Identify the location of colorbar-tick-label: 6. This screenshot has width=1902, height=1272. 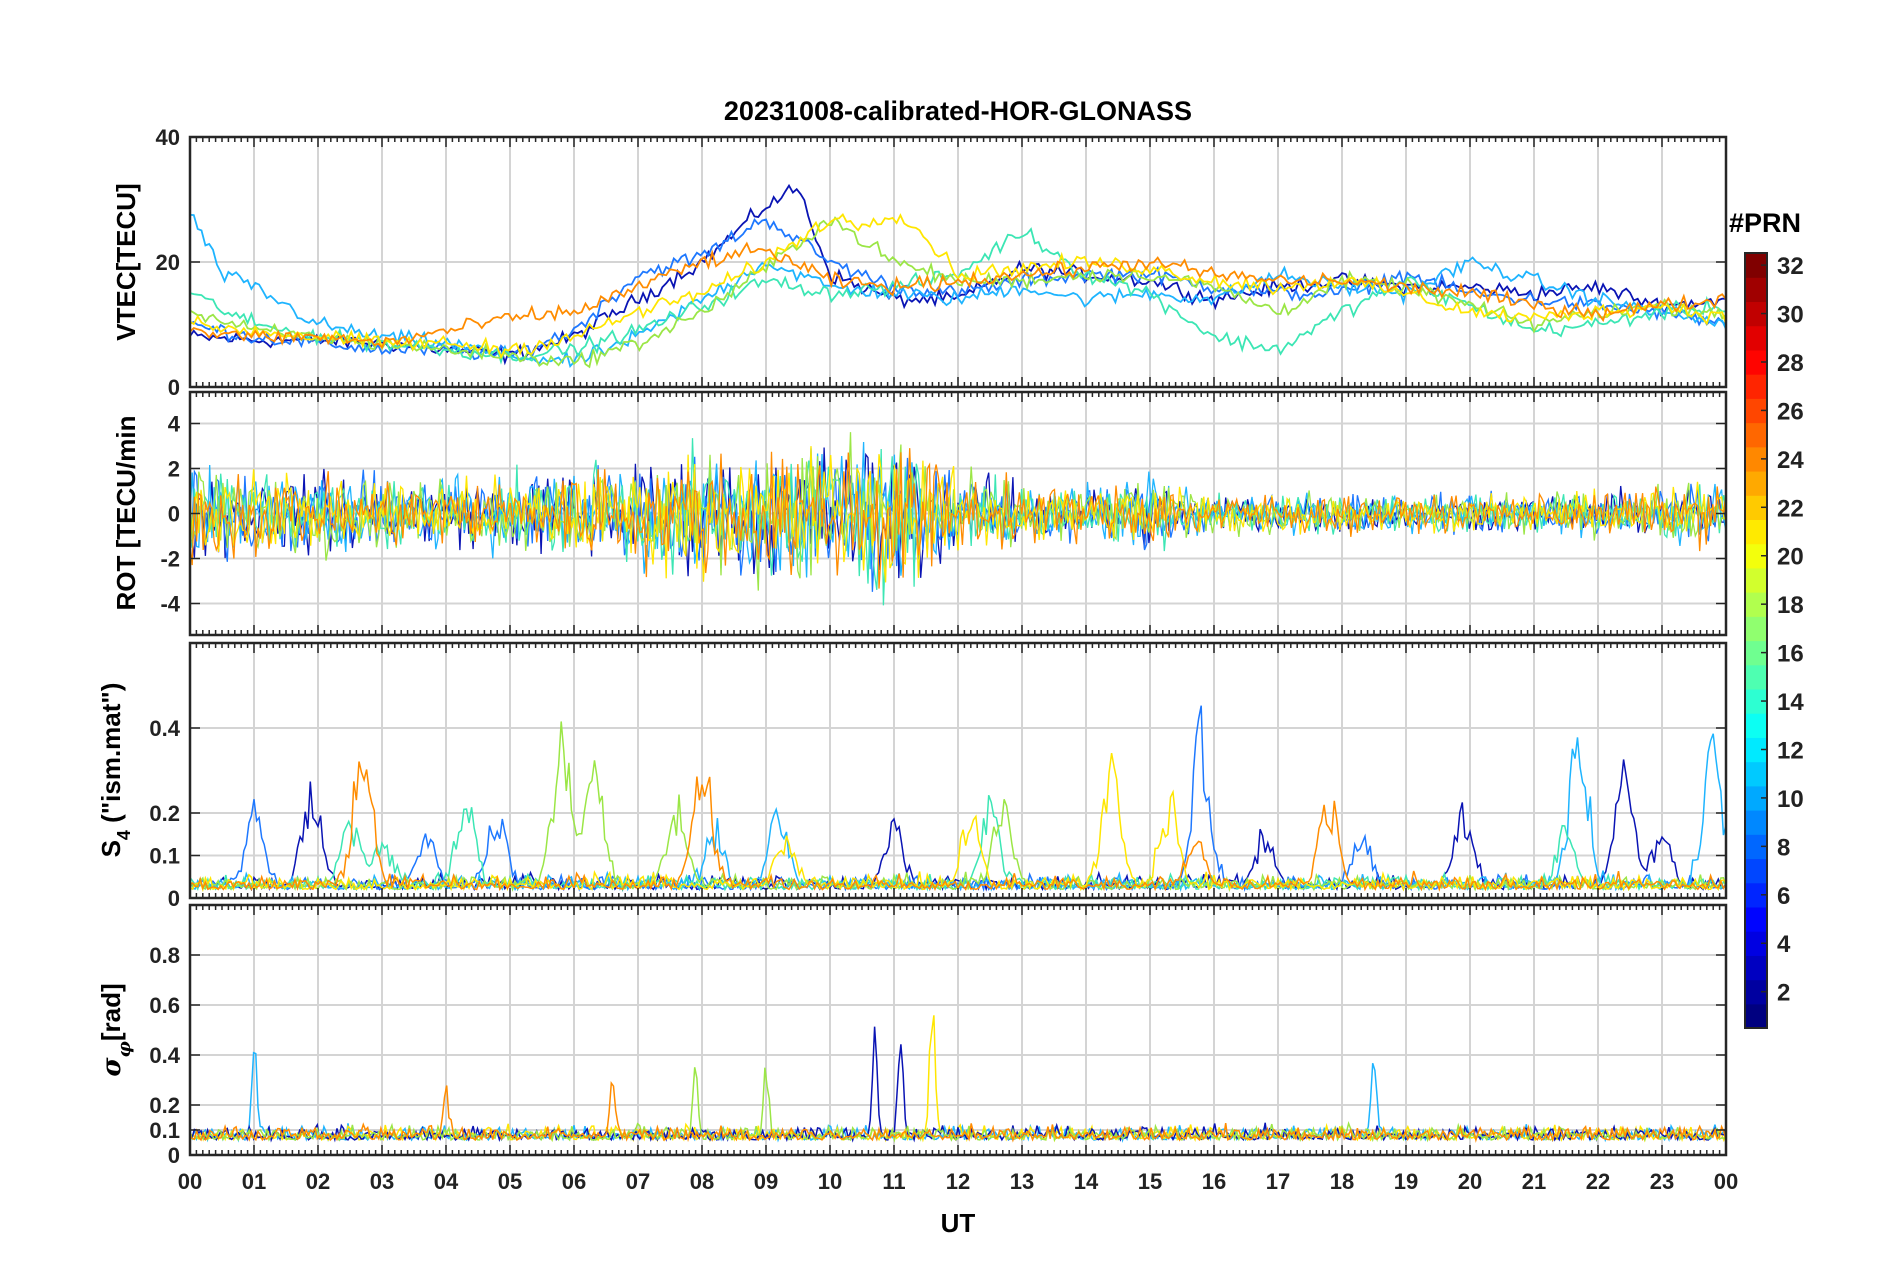
(1783, 896).